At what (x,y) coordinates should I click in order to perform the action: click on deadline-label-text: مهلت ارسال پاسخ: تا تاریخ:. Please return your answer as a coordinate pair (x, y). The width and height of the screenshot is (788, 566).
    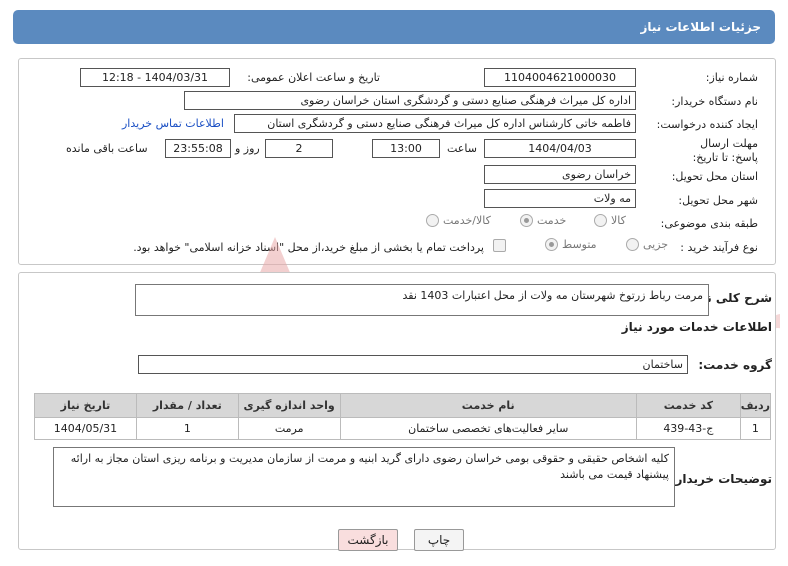
    Looking at the image, I should click on (725, 150).